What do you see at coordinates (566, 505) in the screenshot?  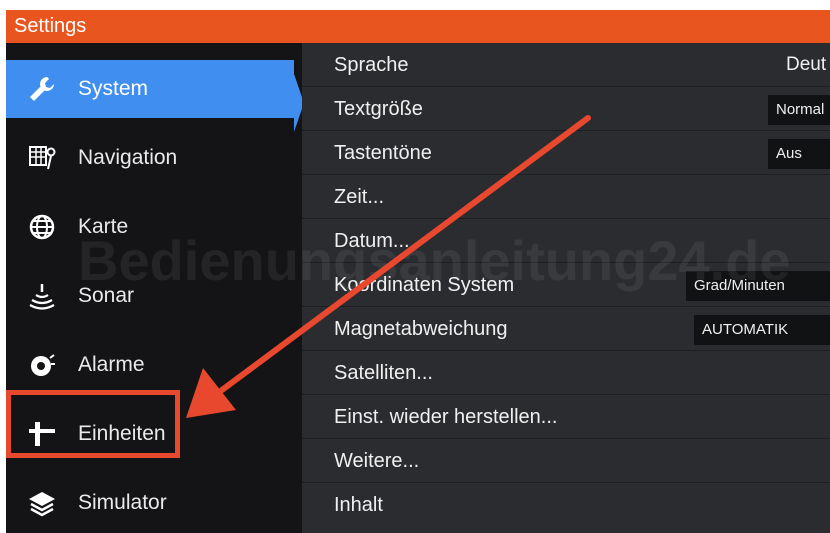 I see `setting-inhalt: Inhalt` at bounding box center [566, 505].